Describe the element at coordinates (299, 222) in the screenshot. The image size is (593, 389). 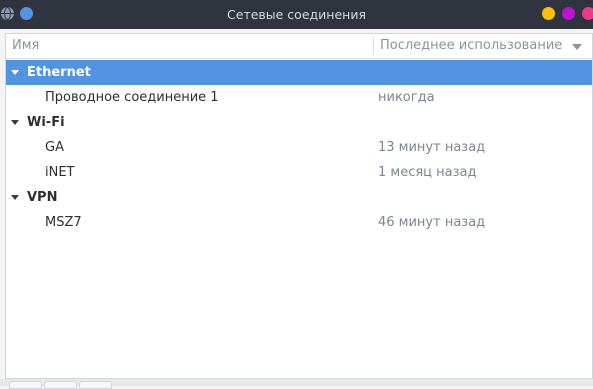
I see `connection-row: MSZ7 46 минут назад` at that location.